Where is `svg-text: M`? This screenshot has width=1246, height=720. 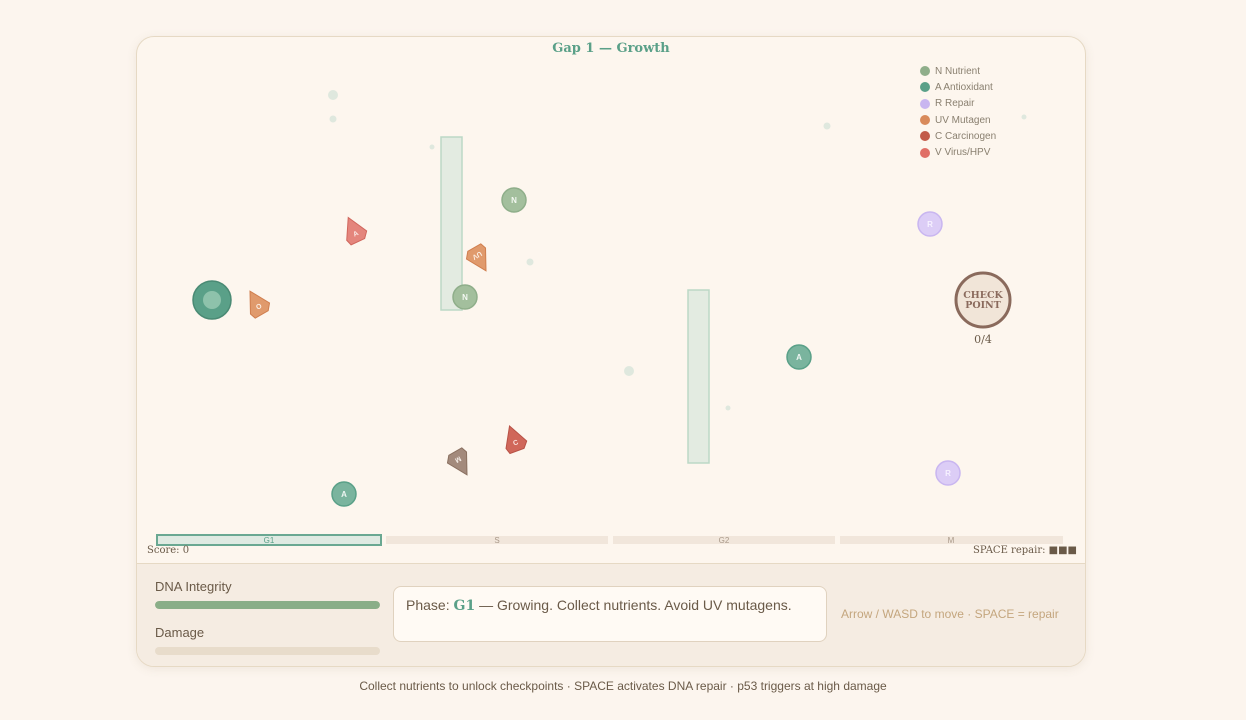
svg-text: M is located at coordinates (951, 540).